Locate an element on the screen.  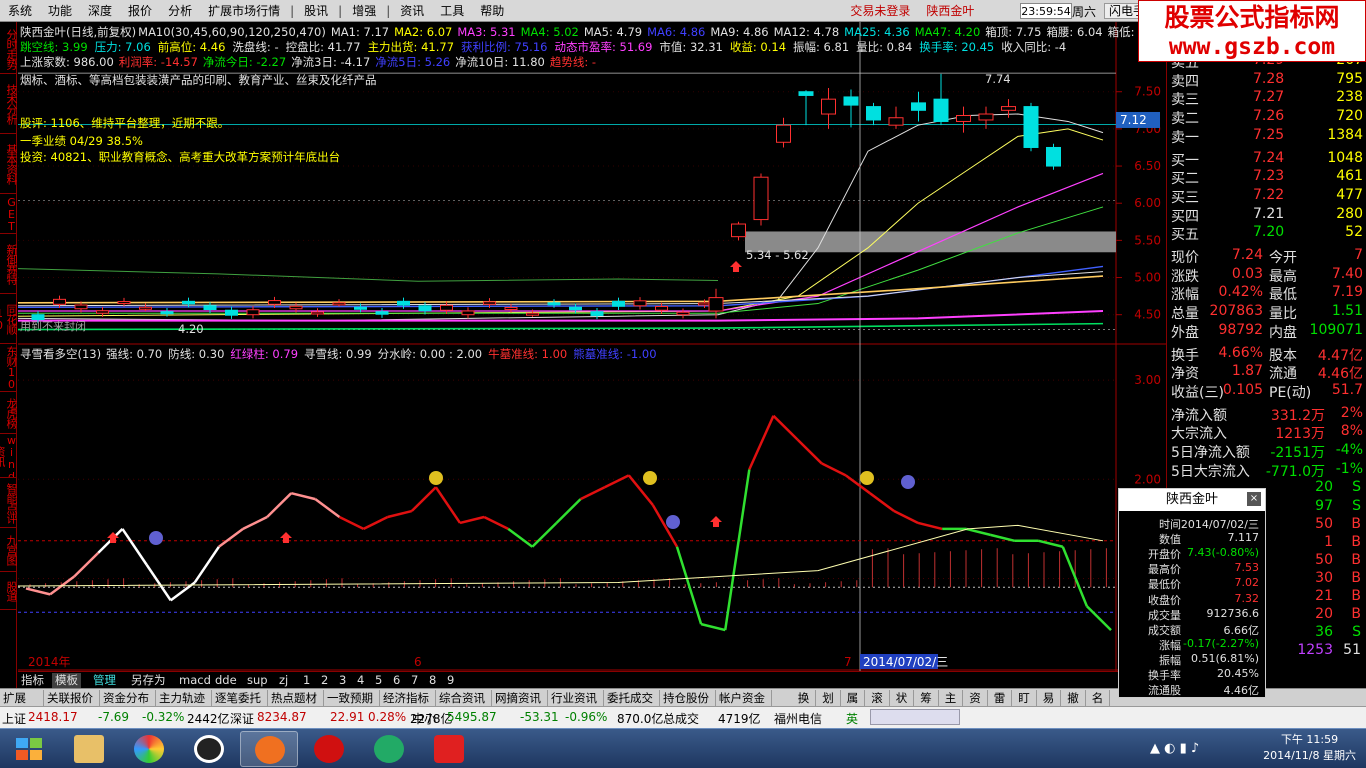
indicator-tab: dde is located at coordinates (226, 680).